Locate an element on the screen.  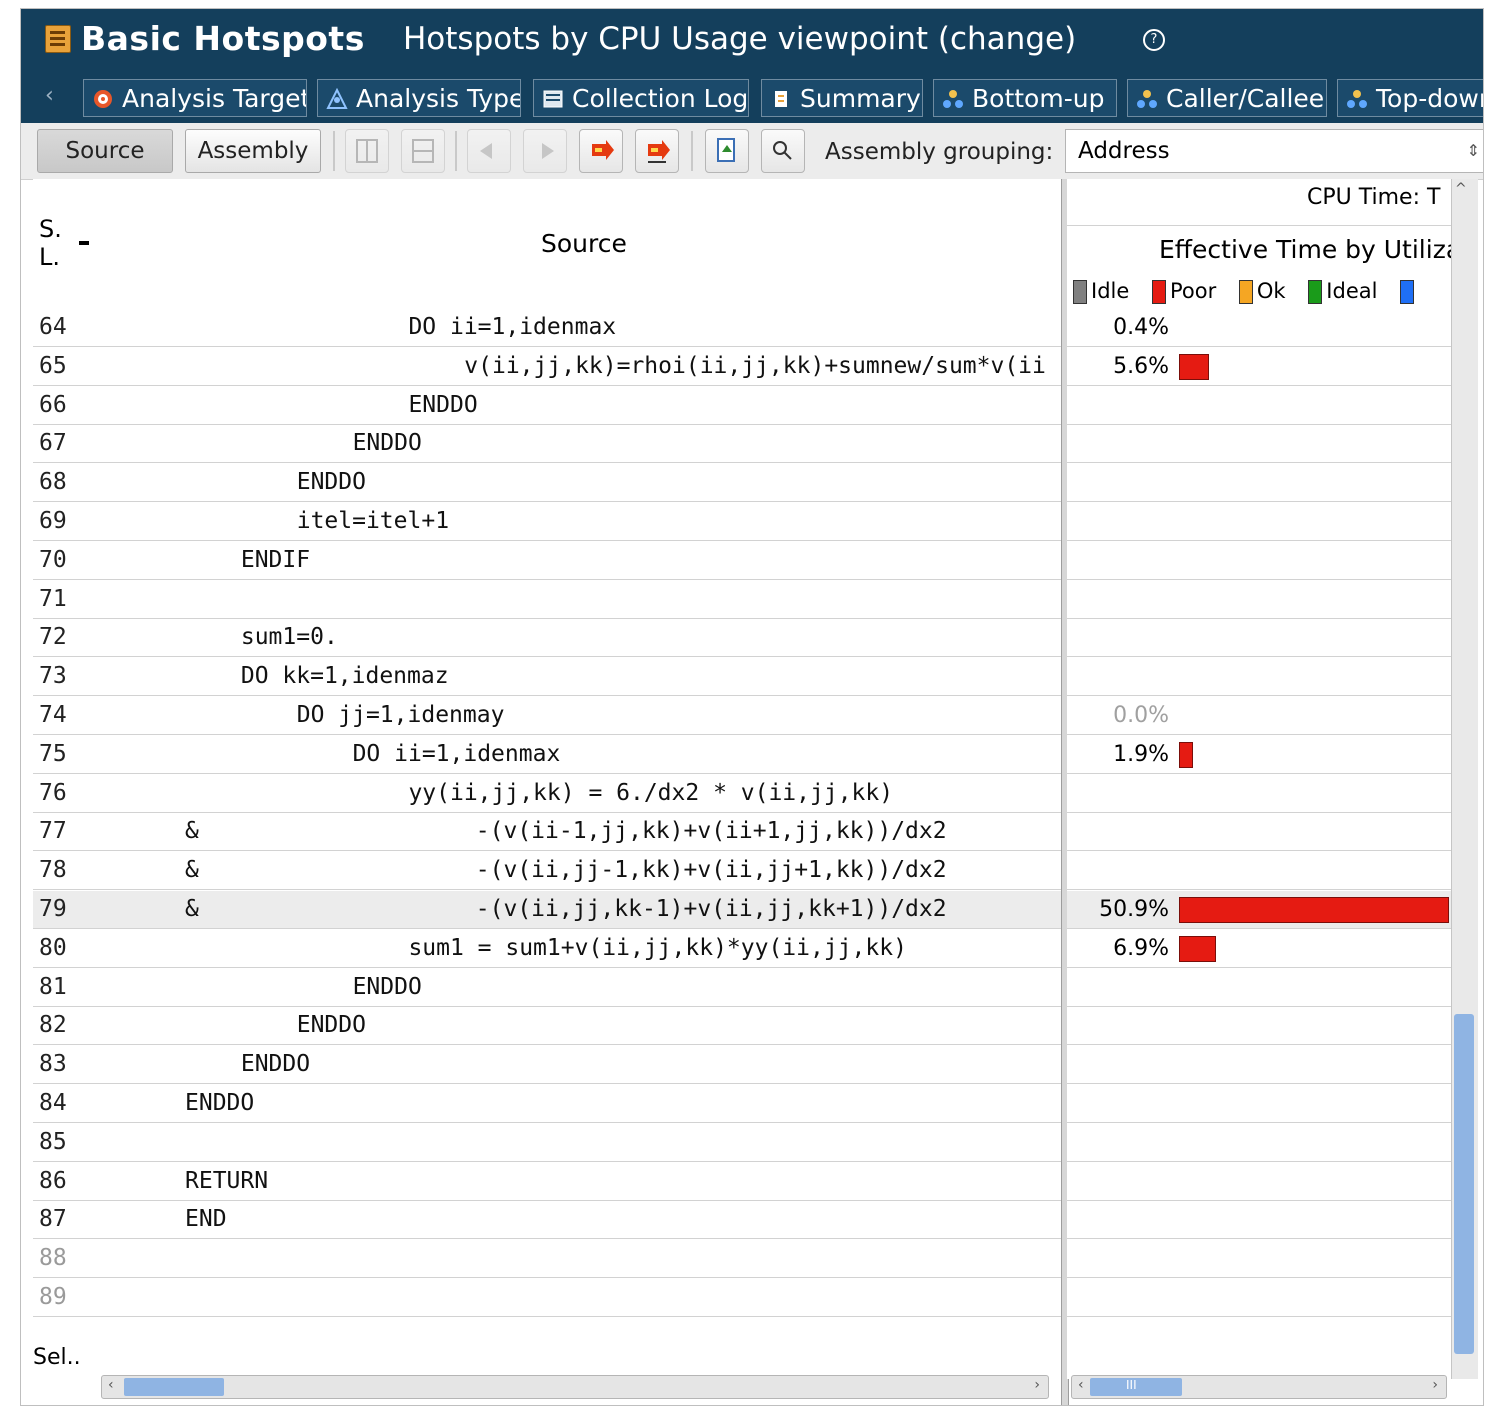
source-row: 66 ENDDO is located at coordinates (548, 406).